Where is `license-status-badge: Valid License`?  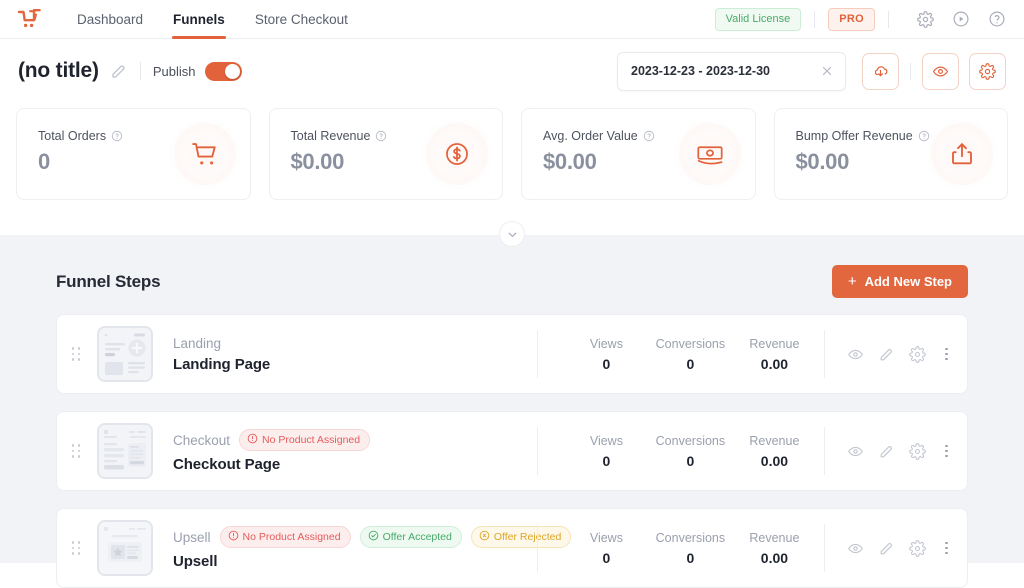 license-status-badge: Valid License is located at coordinates (758, 19).